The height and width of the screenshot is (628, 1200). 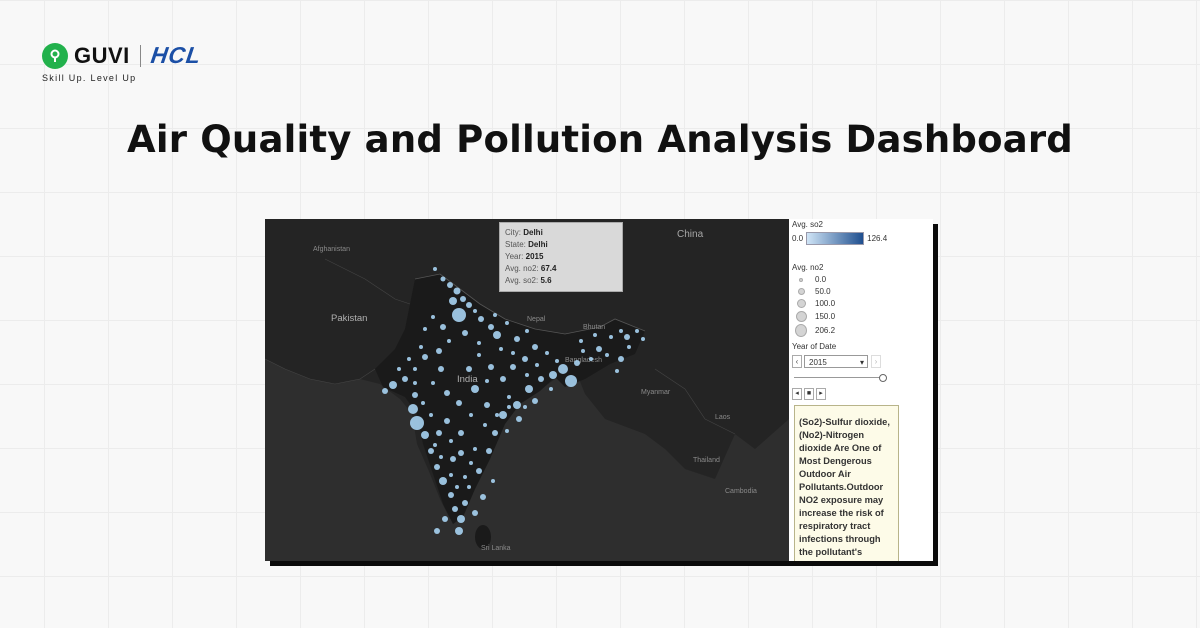 I want to click on year-slider-handle, so click(x=883, y=378).